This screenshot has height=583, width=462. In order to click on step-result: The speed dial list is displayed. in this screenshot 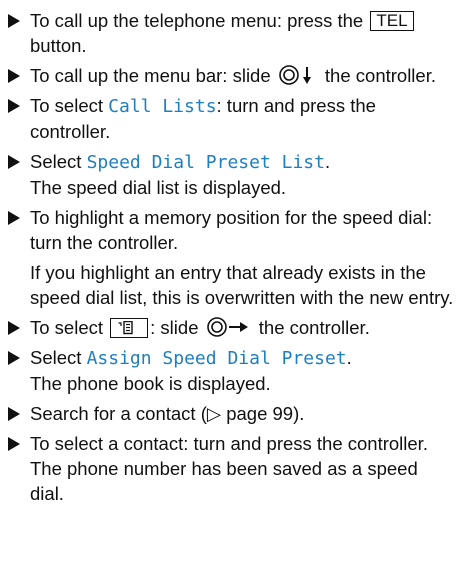, I will do `click(158, 187)`.